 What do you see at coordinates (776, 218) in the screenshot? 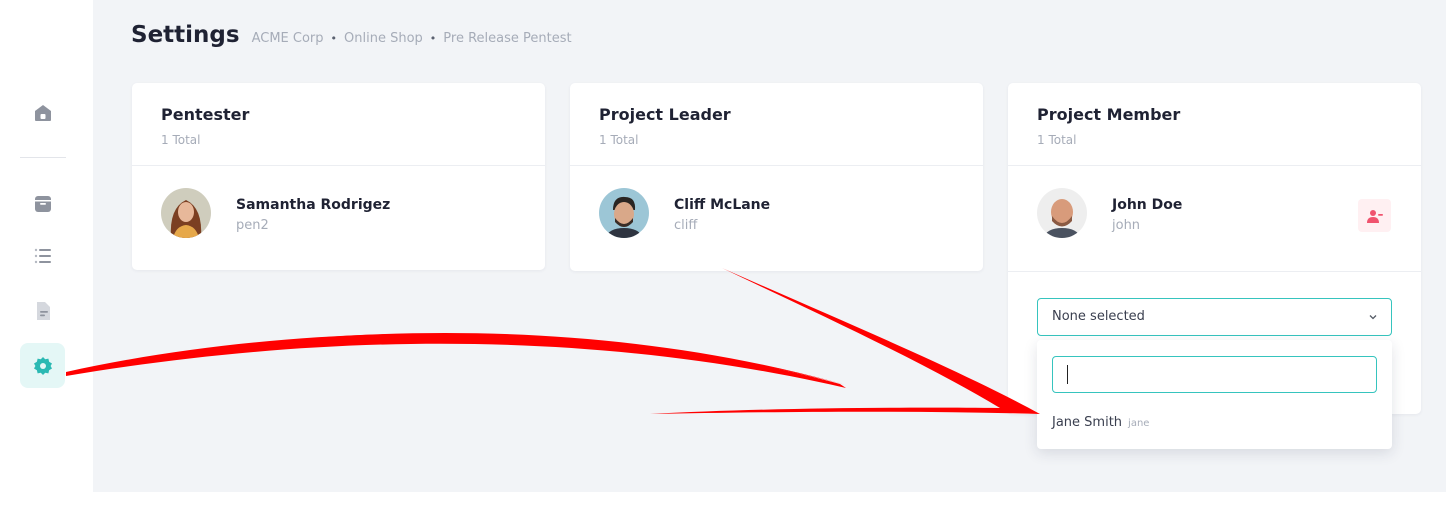
I see `member-row: Cliff McLane cliff` at bounding box center [776, 218].